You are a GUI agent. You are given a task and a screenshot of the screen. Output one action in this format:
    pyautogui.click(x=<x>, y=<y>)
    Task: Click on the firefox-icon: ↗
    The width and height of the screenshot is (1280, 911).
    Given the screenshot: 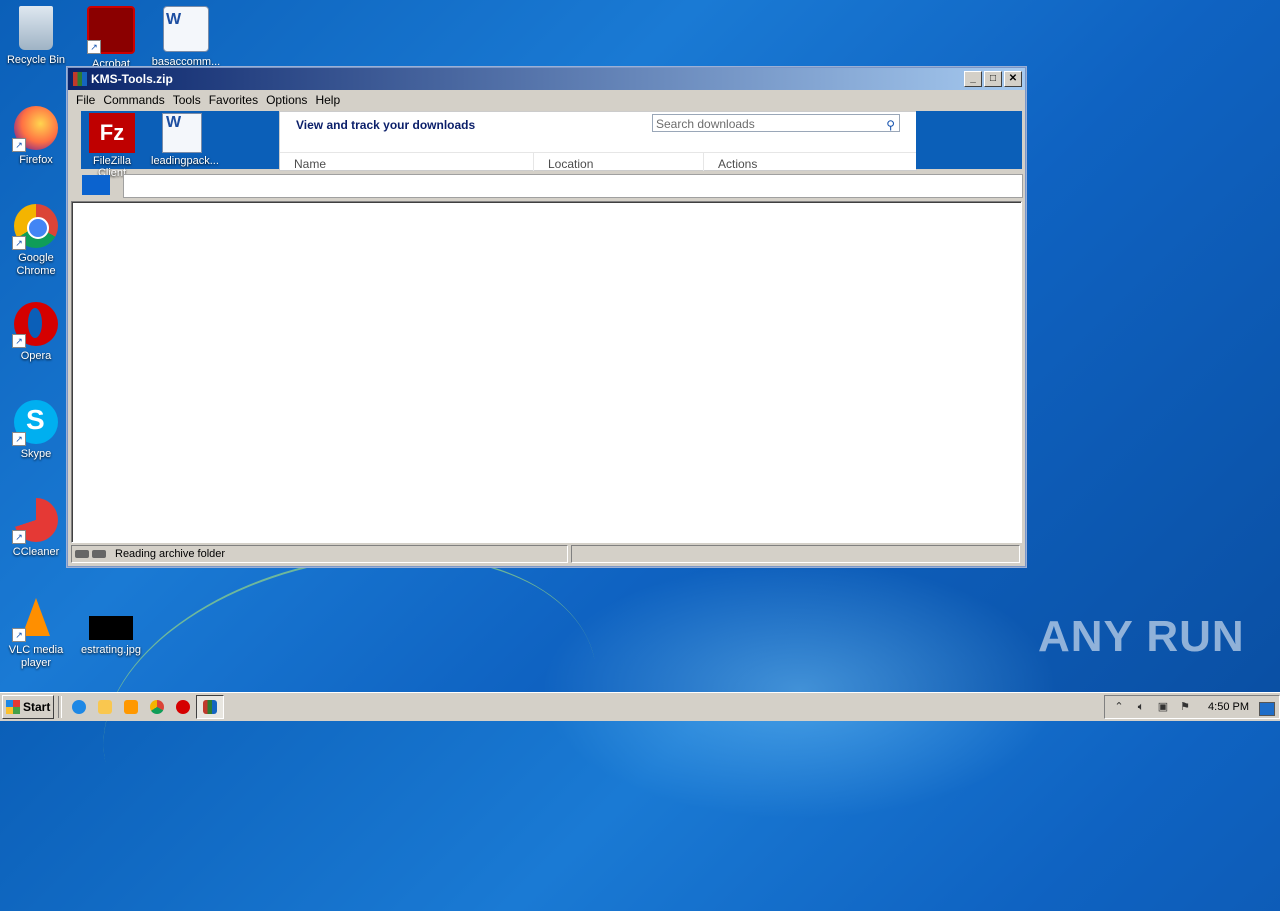 What is the action you would take?
    pyautogui.click(x=35, y=129)
    